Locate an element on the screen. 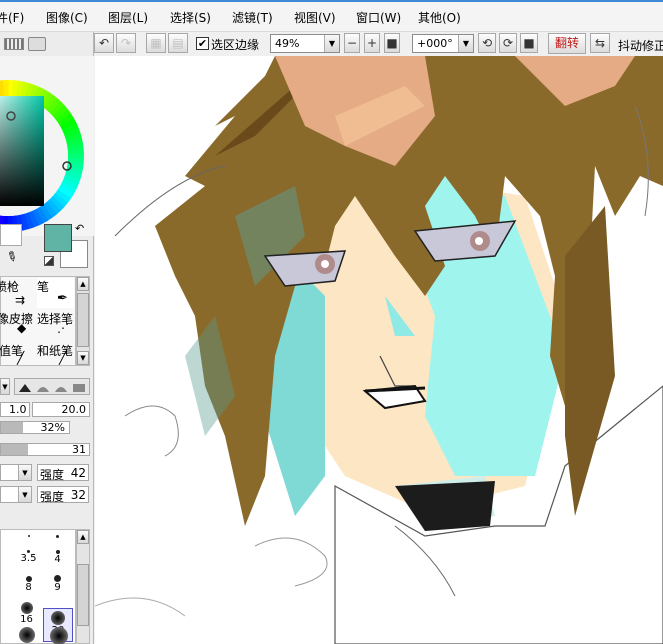 This screenshot has width=663, height=644. rotate-reset-icon: ■ is located at coordinates (529, 43).